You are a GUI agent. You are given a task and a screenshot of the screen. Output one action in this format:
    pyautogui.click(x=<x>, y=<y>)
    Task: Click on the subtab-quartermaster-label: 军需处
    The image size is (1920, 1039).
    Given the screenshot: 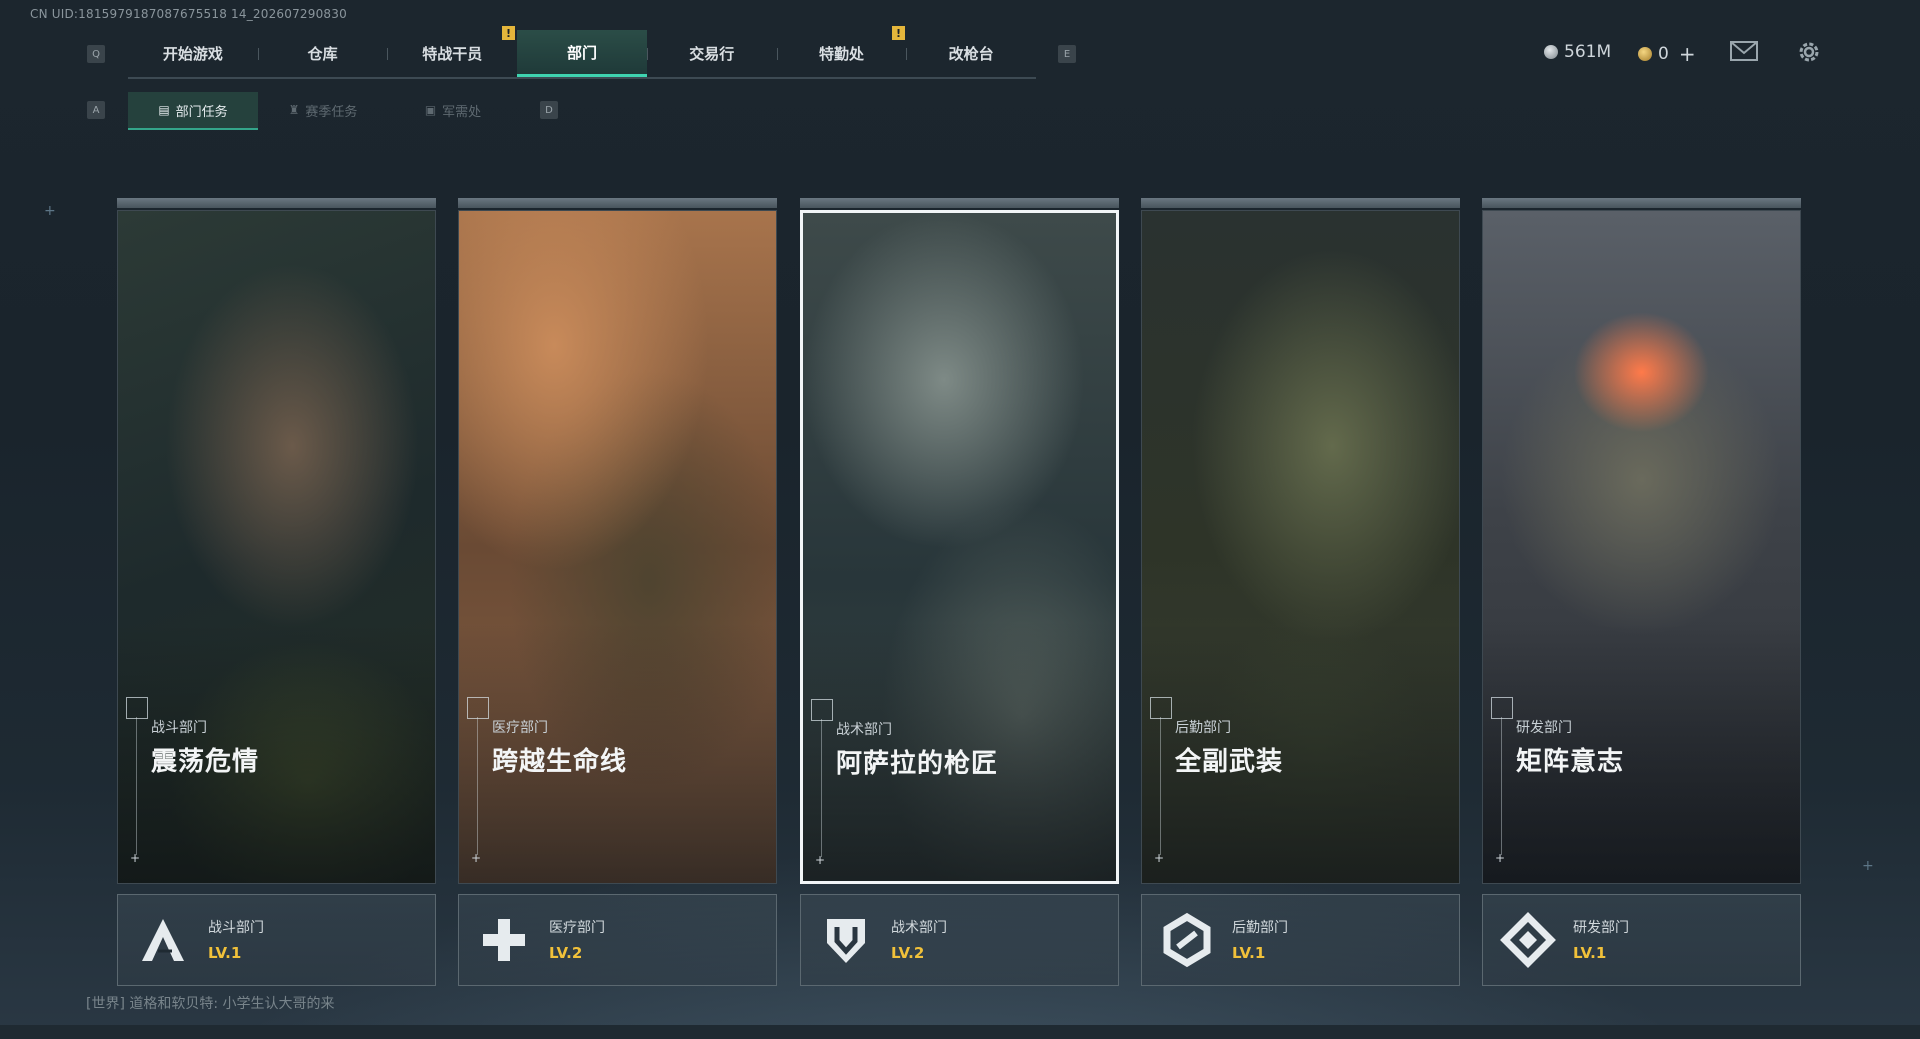 What is the action you would take?
    pyautogui.click(x=462, y=112)
    